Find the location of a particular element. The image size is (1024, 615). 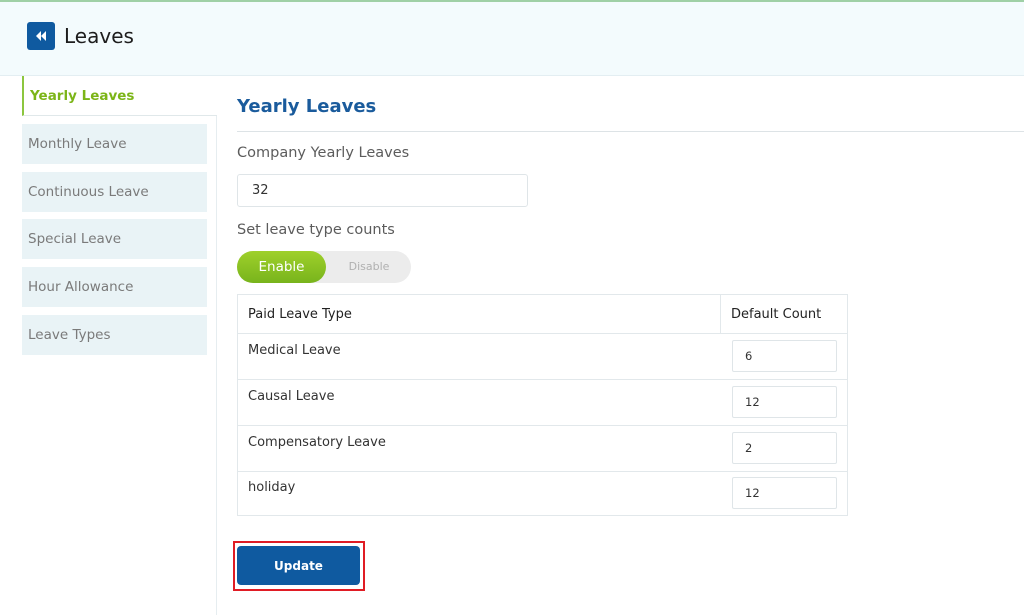

table-row: Causal Leave is located at coordinates (542, 403).